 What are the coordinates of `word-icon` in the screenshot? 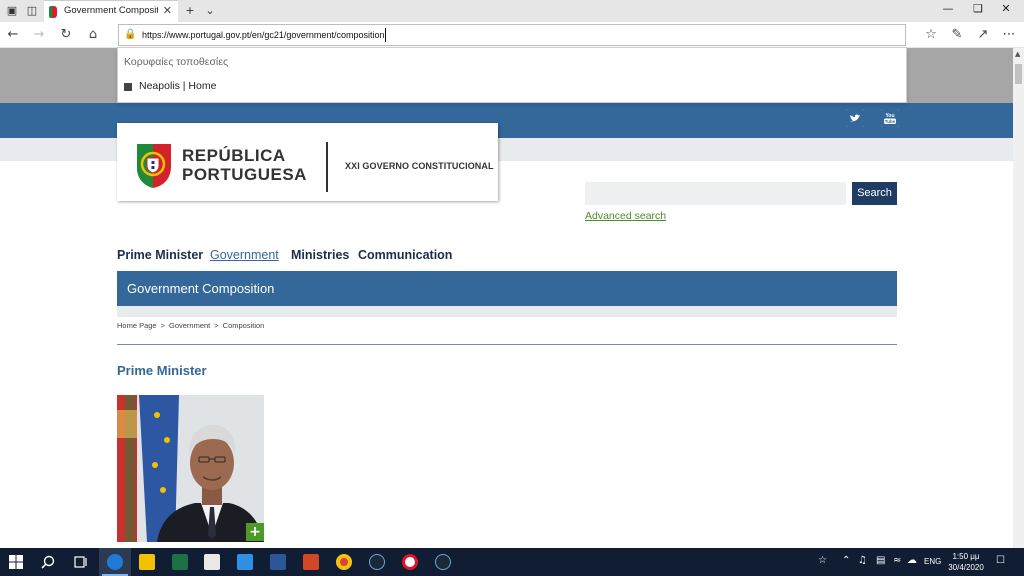 It's located at (278, 562).